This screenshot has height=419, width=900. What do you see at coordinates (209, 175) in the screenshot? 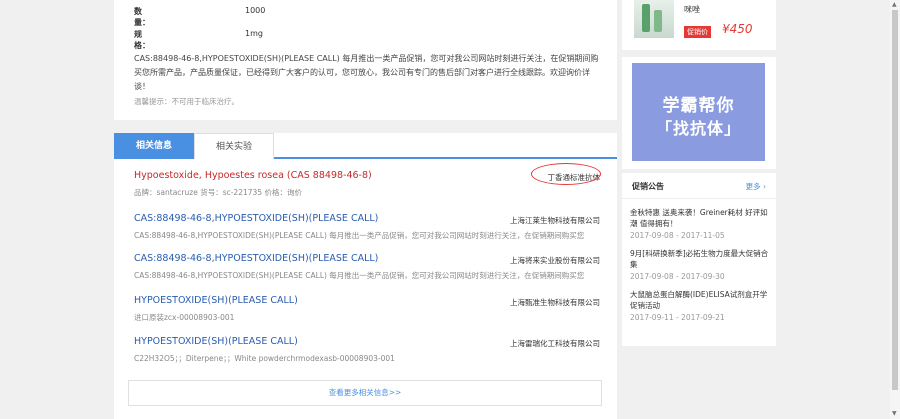
I see `item-title-text: Hypoestoxide, Hypoestes rosea` at bounding box center [209, 175].